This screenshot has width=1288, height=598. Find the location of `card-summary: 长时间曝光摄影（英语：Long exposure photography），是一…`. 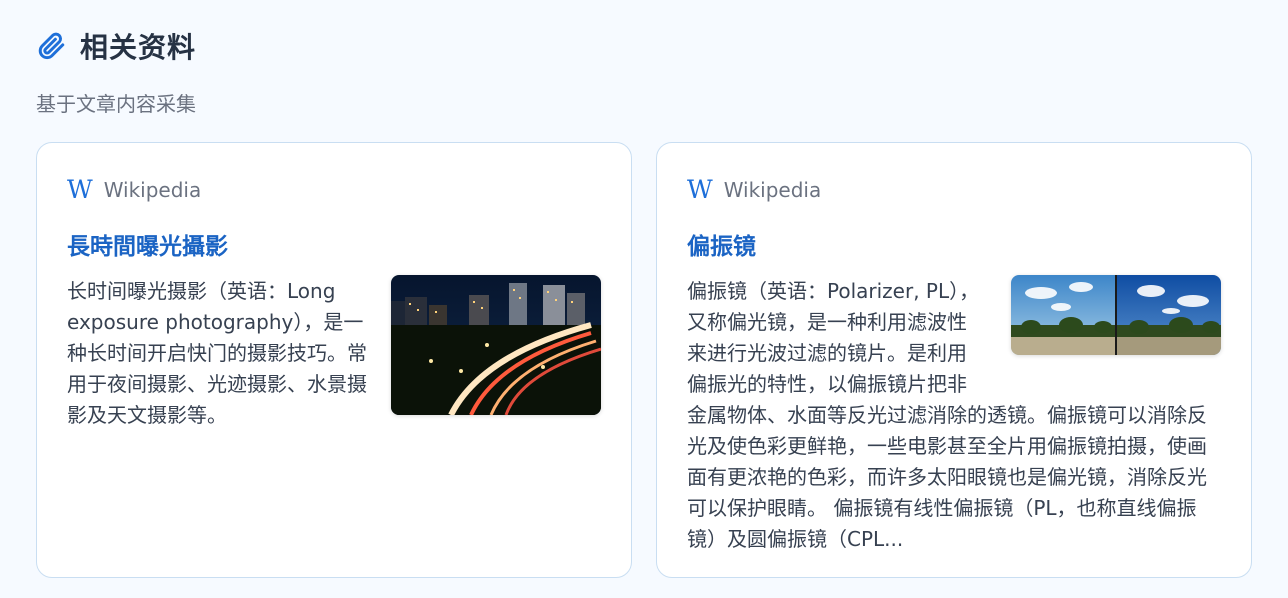

card-summary: 长时间曝光摄影（英语：Long exposure photography），是一… is located at coordinates (217, 353).